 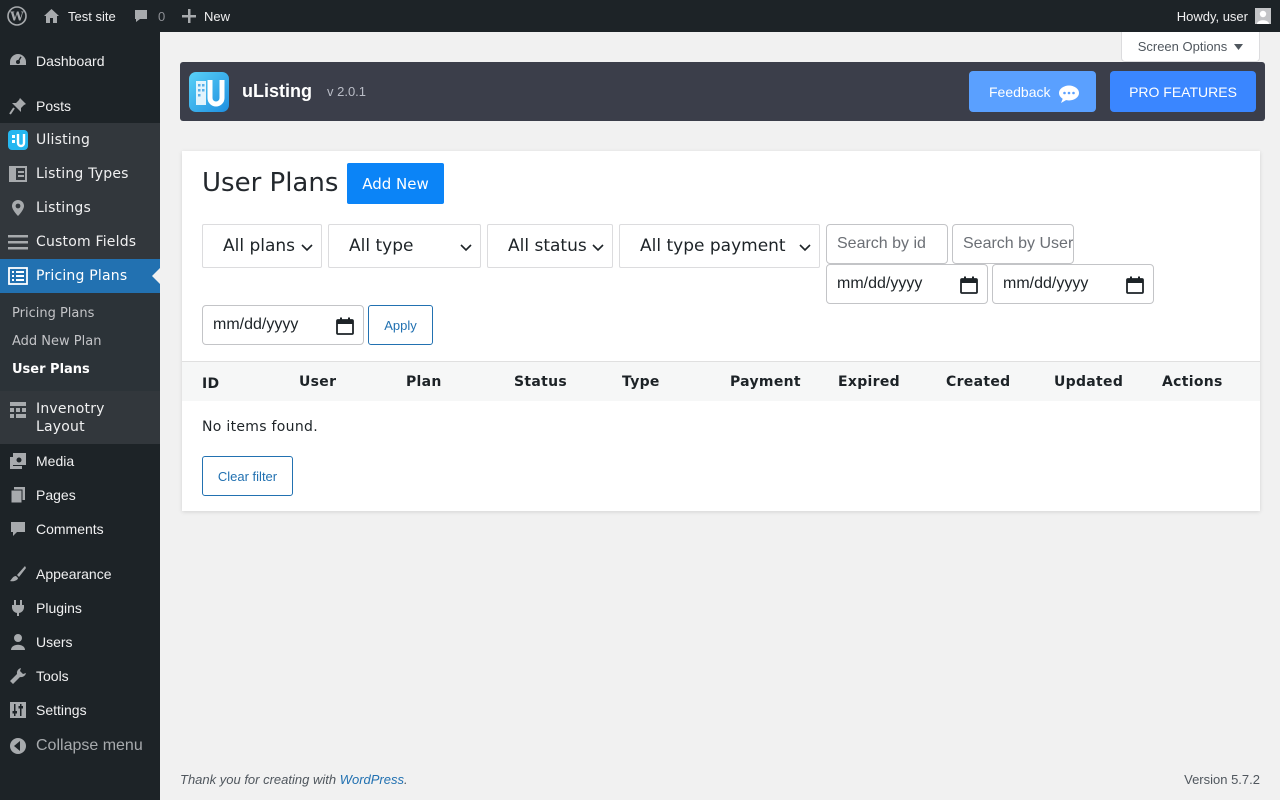 What do you see at coordinates (217, 16) in the screenshot?
I see `new-label: New` at bounding box center [217, 16].